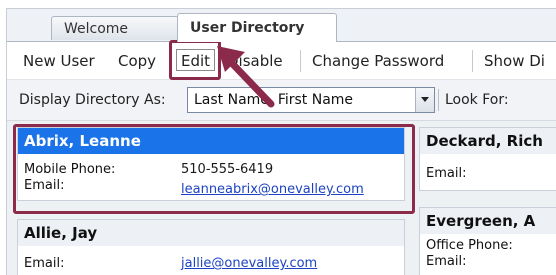 The image size is (556, 275). Describe the element at coordinates (246, 77) in the screenshot. I see `pointer-arrow-icon` at that location.